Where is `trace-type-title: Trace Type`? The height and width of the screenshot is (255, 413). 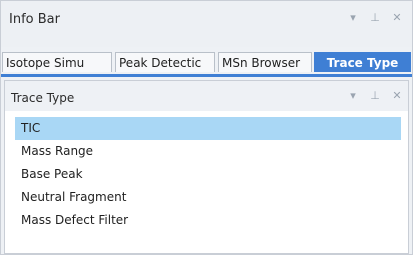
trace-type-title: Trace Type is located at coordinates (43, 98).